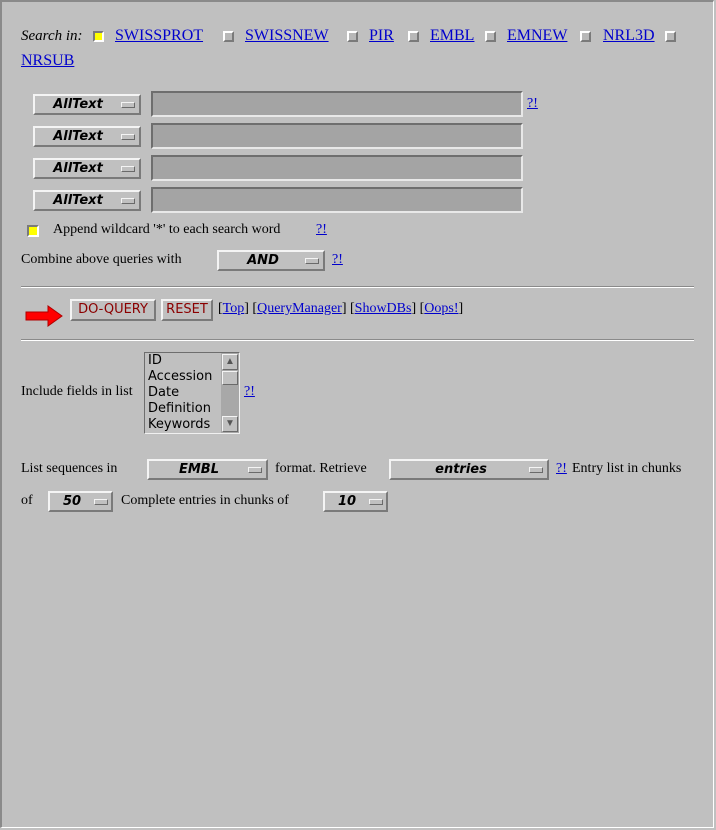 This screenshot has height=830, width=716. I want to click on scroll-down-icon: ▼, so click(230, 424).